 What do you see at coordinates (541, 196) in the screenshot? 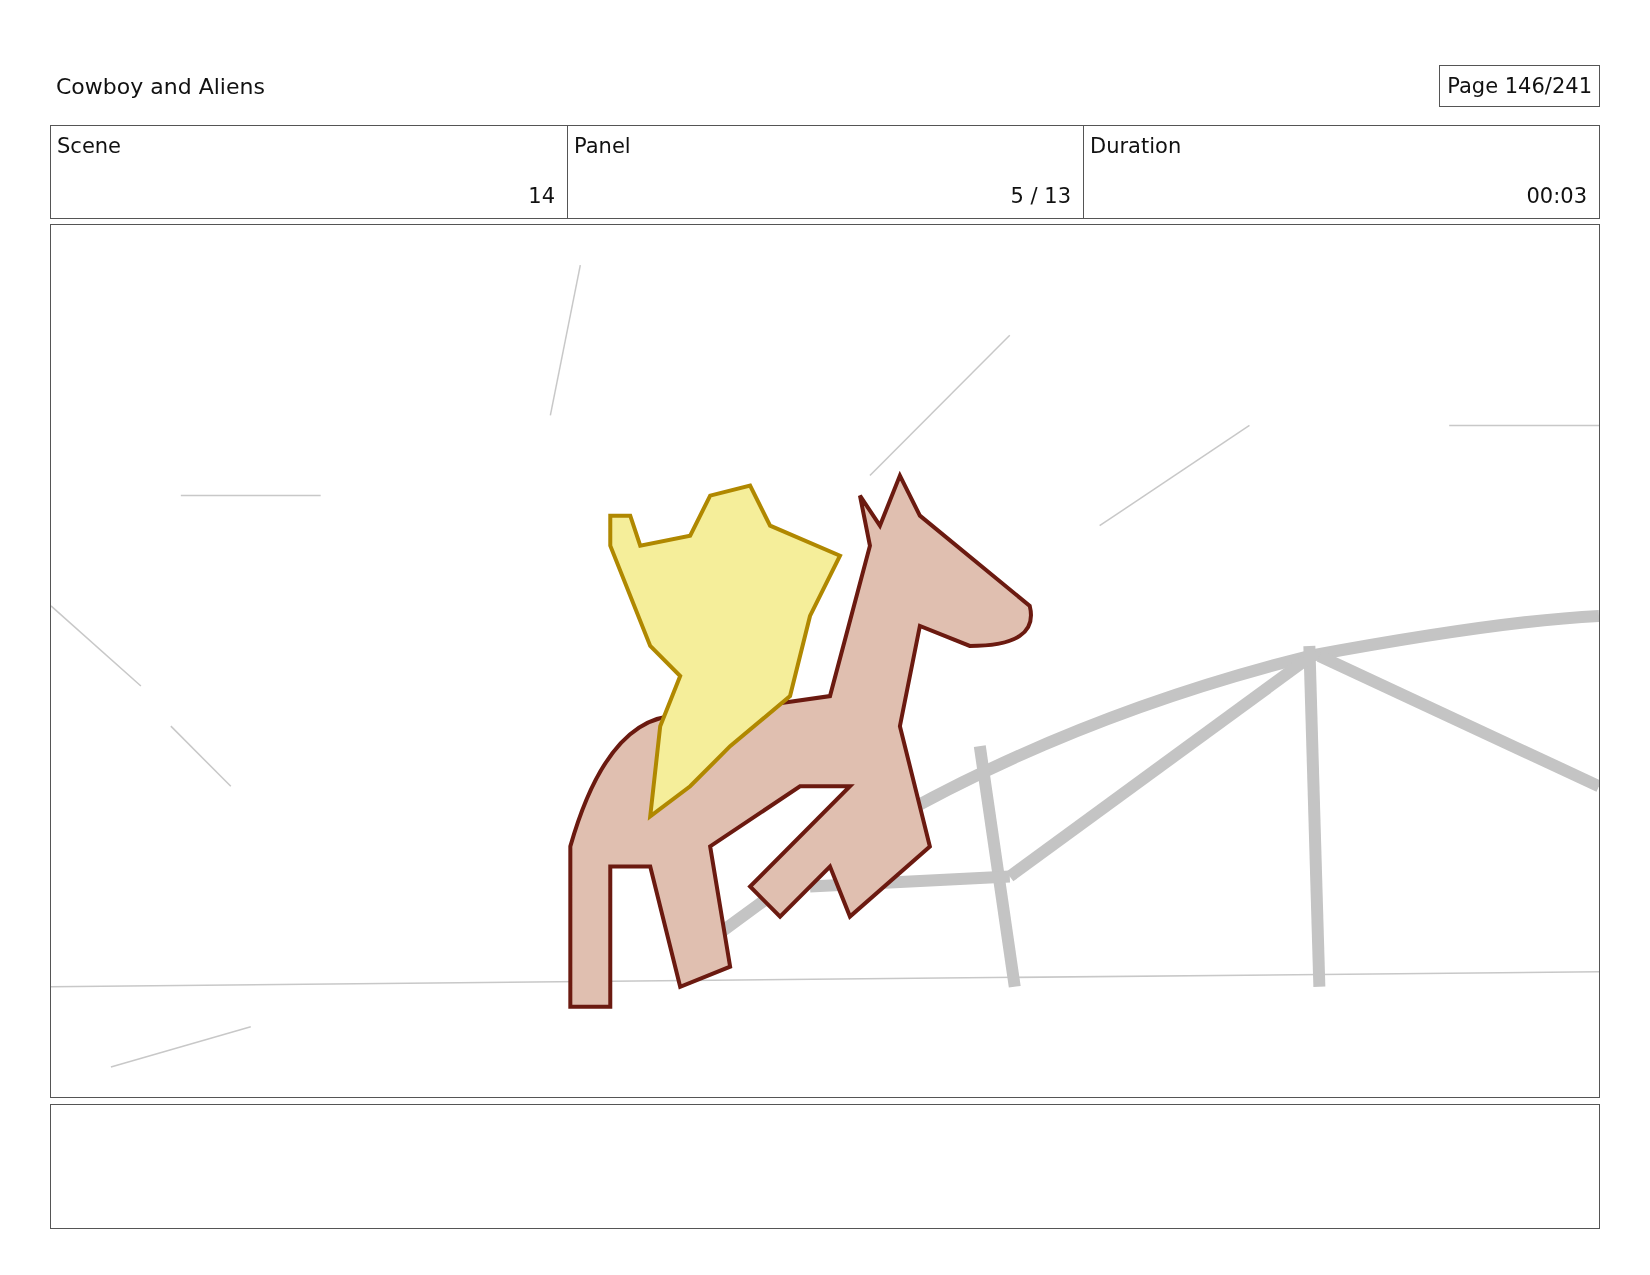
I see `field-value: 14` at bounding box center [541, 196].